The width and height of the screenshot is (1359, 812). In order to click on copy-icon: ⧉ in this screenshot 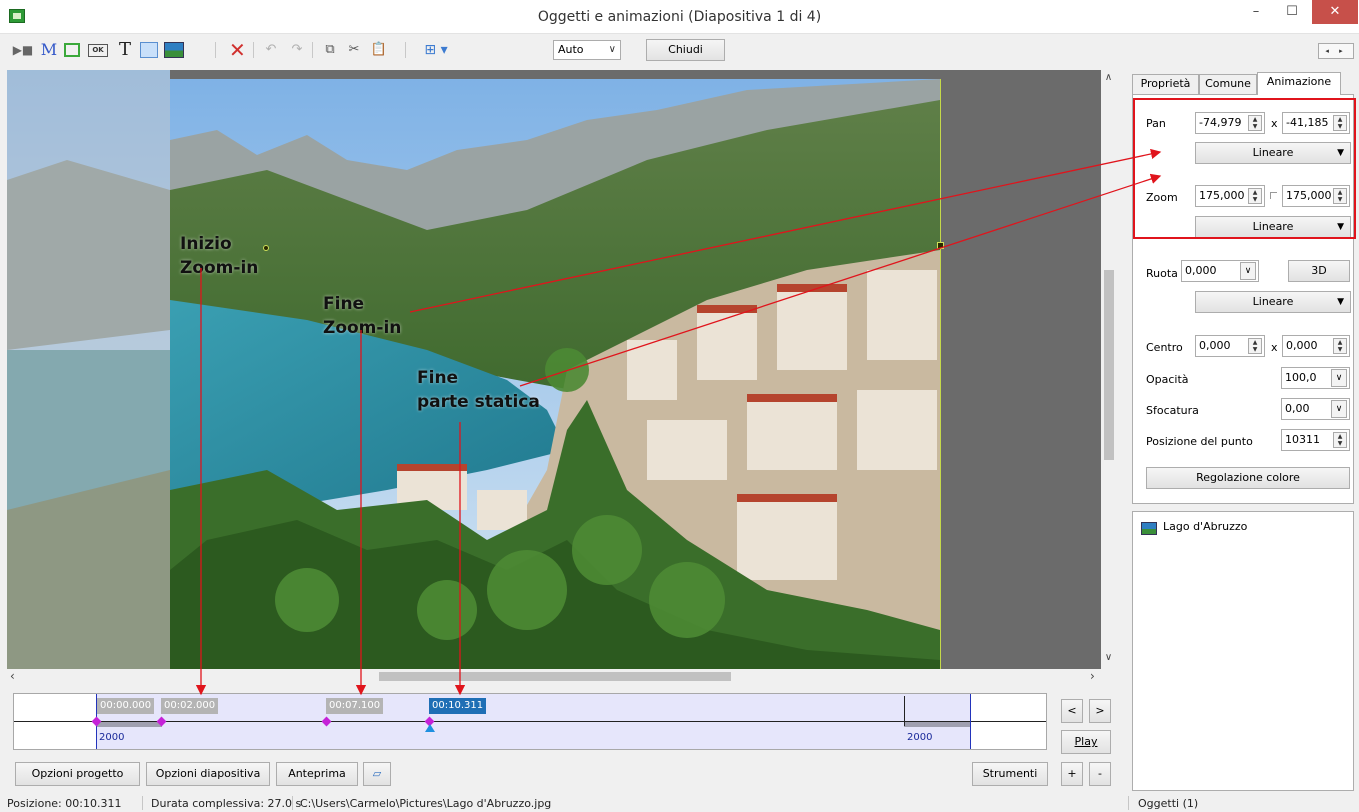, I will do `click(330, 50)`.